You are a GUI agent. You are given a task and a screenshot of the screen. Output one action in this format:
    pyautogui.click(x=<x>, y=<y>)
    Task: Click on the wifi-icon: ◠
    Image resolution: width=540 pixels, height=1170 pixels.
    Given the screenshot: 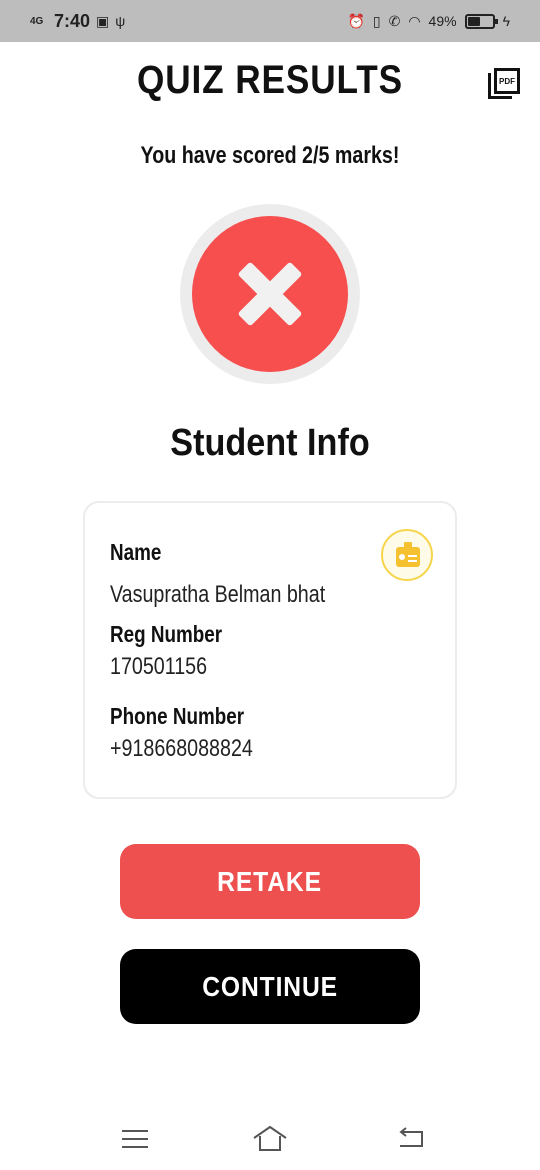 What is the action you would take?
    pyautogui.click(x=414, y=20)
    